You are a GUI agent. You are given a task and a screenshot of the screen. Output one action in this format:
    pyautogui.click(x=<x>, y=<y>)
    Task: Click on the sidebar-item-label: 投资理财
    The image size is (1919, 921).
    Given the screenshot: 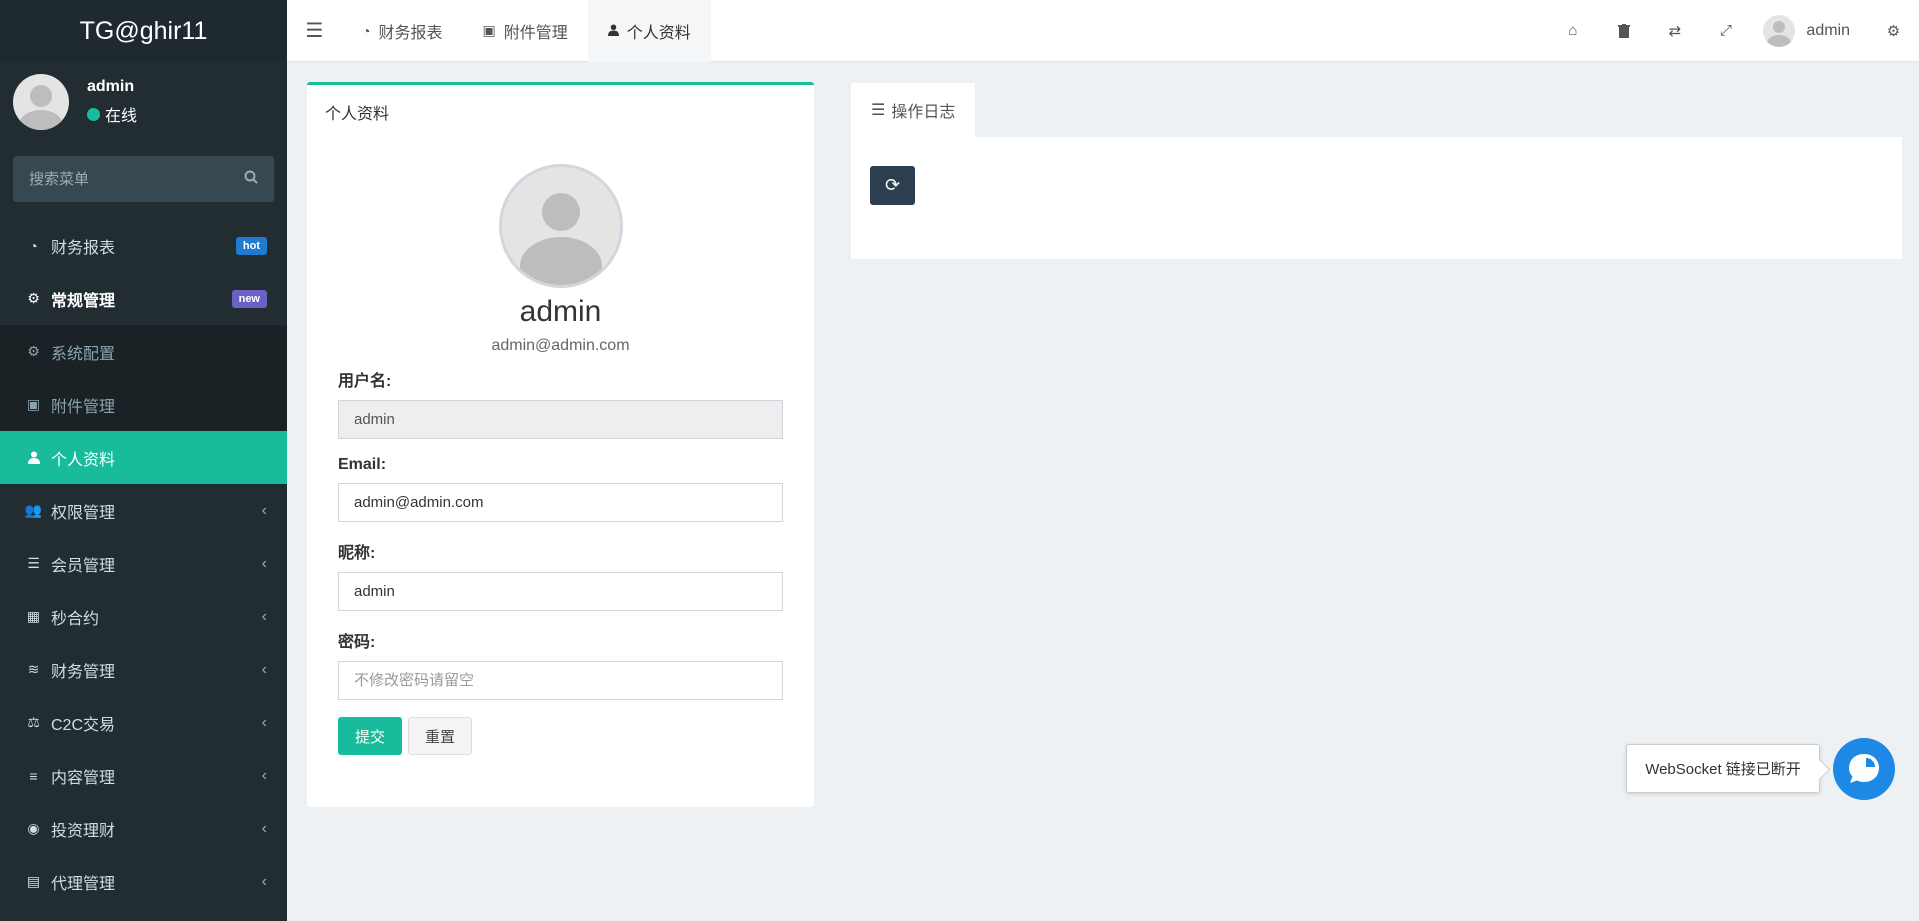 What is the action you would take?
    pyautogui.click(x=83, y=831)
    